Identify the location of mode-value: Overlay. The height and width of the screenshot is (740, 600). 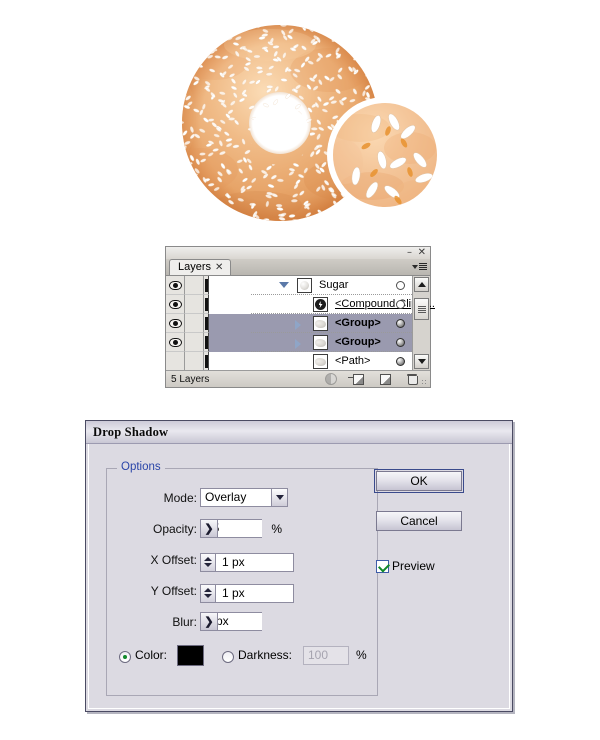
(235, 497).